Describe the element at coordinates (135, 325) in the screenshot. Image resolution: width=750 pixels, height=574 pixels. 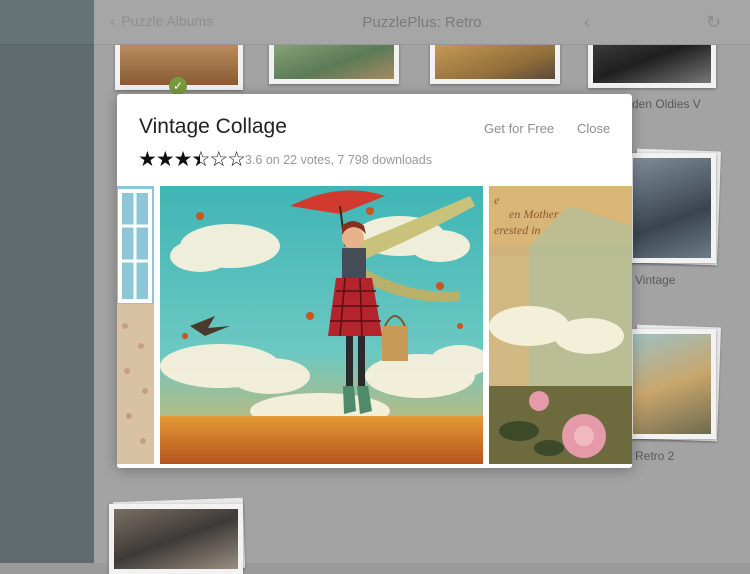
I see `preview-image-previous` at that location.